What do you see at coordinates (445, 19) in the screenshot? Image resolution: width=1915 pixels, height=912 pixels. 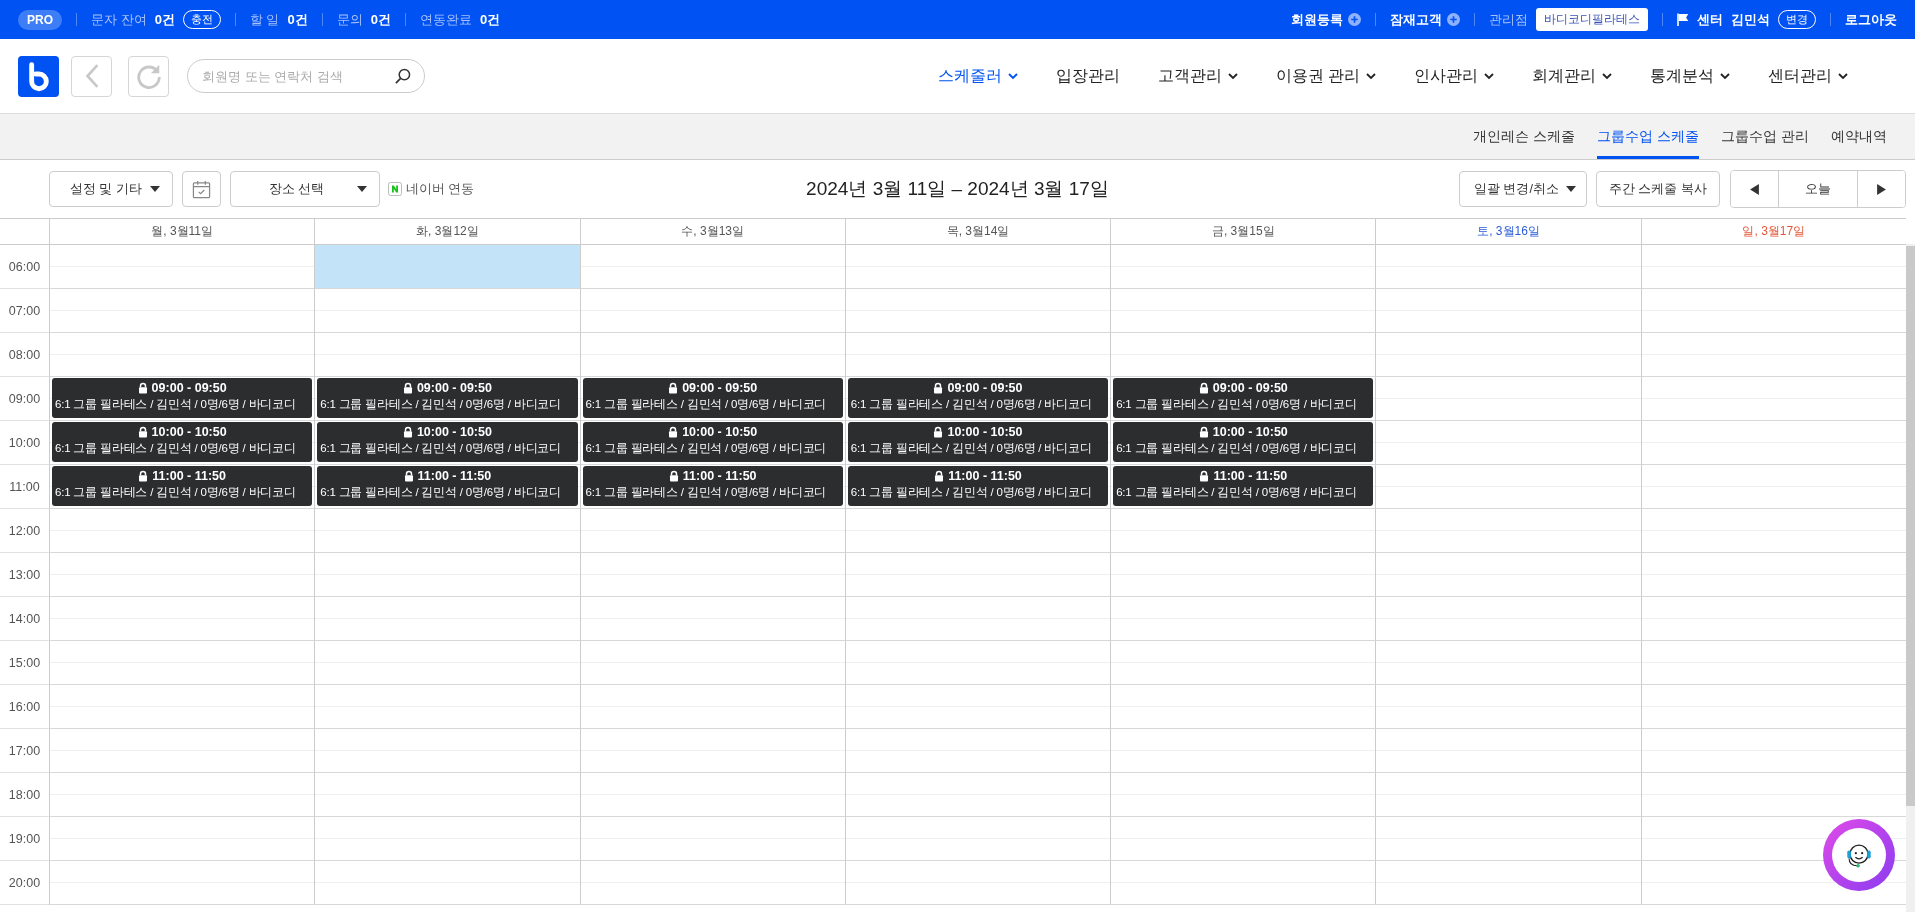 I see `stat-label: 연동완료` at bounding box center [445, 19].